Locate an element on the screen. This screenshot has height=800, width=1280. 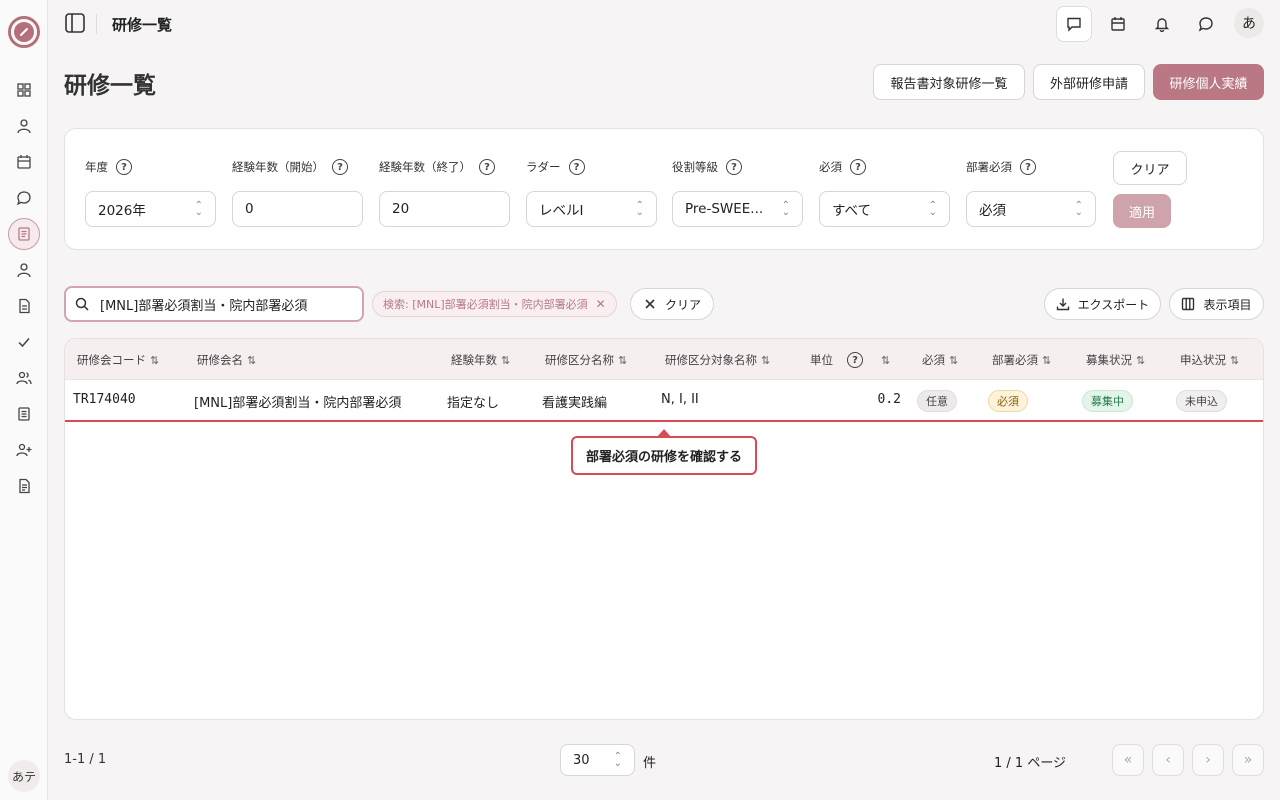
per-page-unit: 件 is located at coordinates (650, 763).